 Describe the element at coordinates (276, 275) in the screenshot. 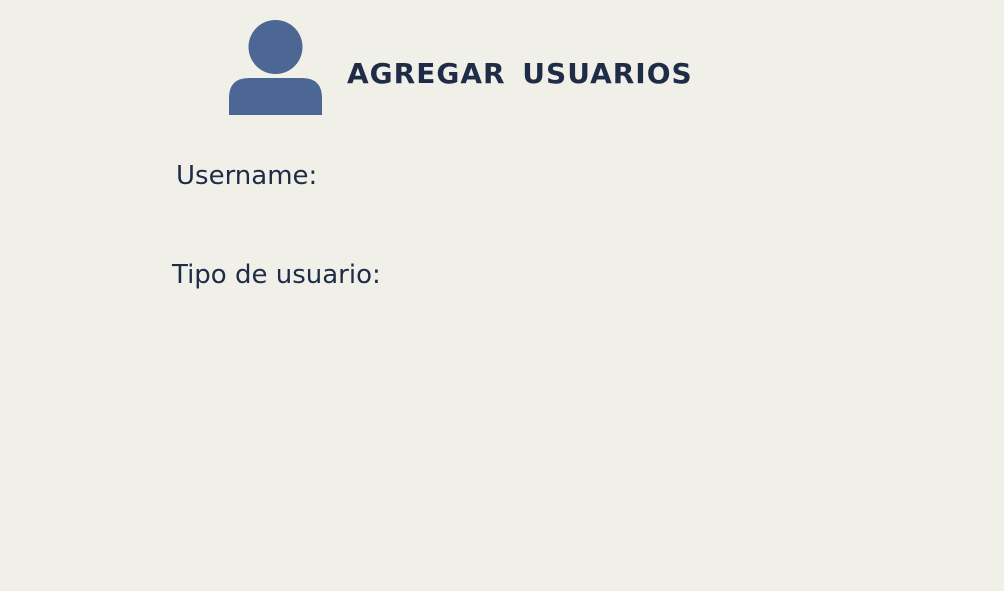

I see `user-type-label: Tipo de usuario:` at that location.